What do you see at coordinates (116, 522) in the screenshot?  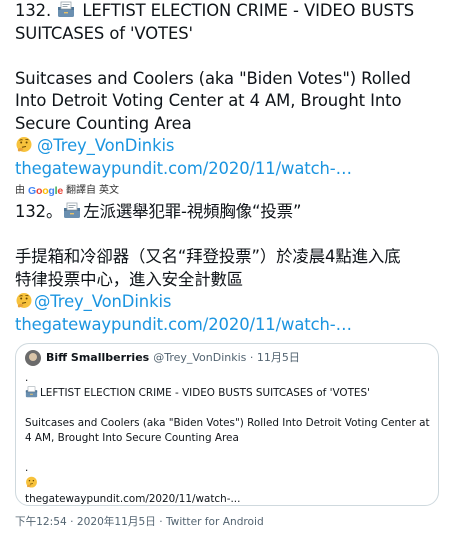 I see `tweet-date: 2020年11月5日` at bounding box center [116, 522].